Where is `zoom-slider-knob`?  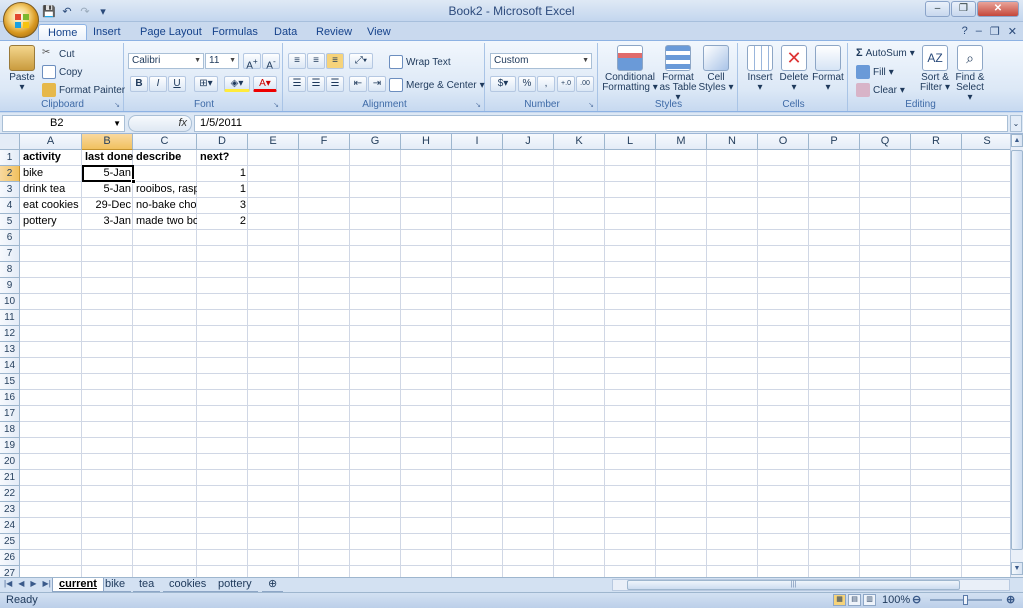
zoom-slider-knob is located at coordinates (965, 600).